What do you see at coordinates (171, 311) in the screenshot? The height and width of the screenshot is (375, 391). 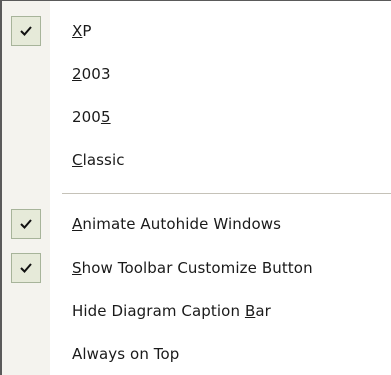 I see `menu-item-label: Hide Diagram Caption Bar` at bounding box center [171, 311].